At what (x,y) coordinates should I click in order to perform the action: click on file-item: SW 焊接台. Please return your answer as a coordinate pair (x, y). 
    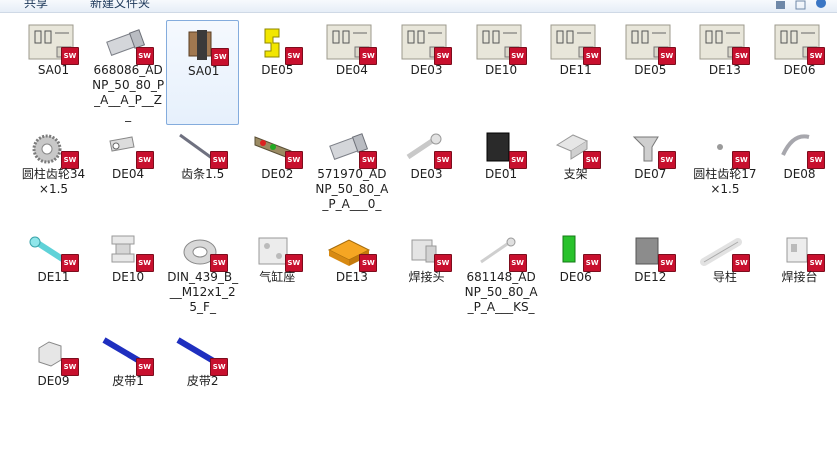
    Looking at the image, I should click on (799, 279).